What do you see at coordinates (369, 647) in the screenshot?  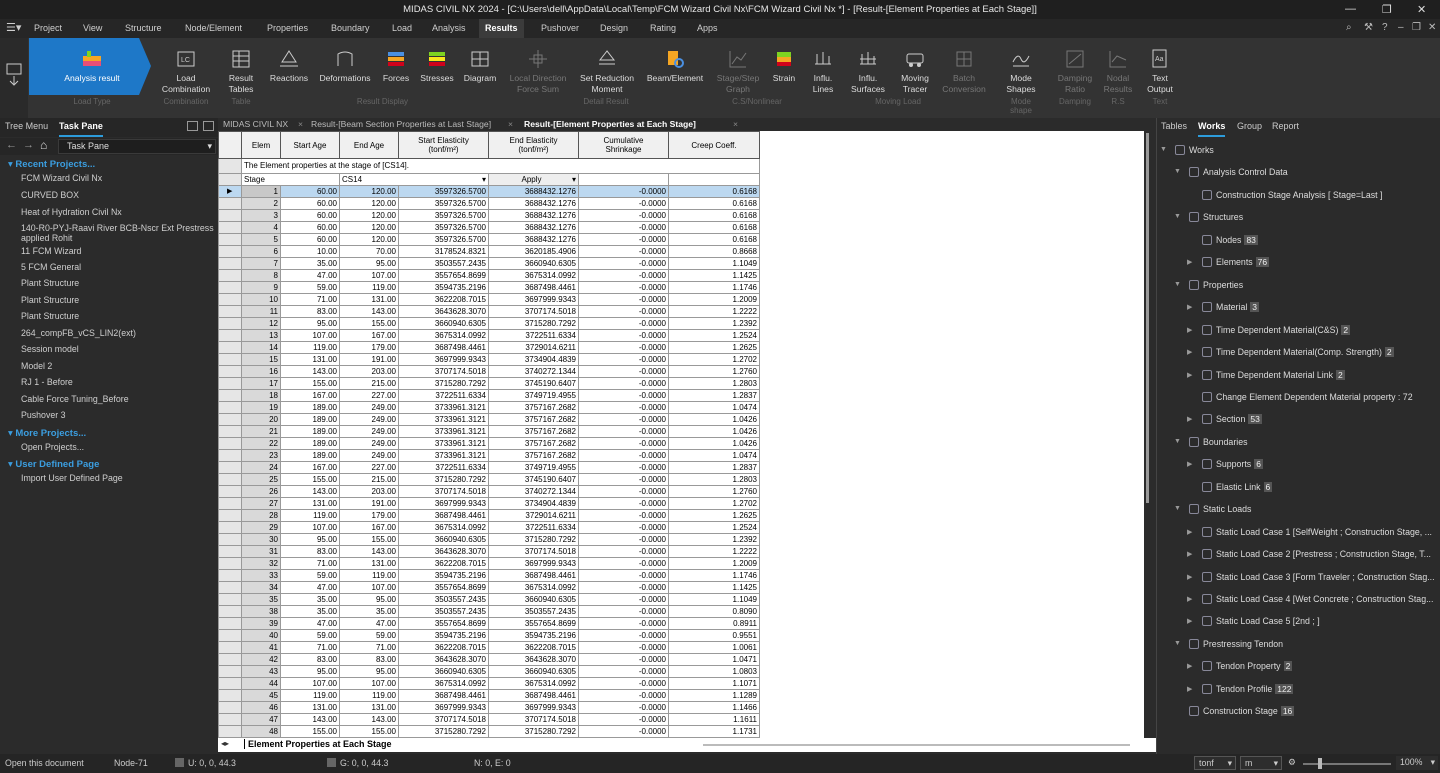 I see `cell-end-age: 71.00` at bounding box center [369, 647].